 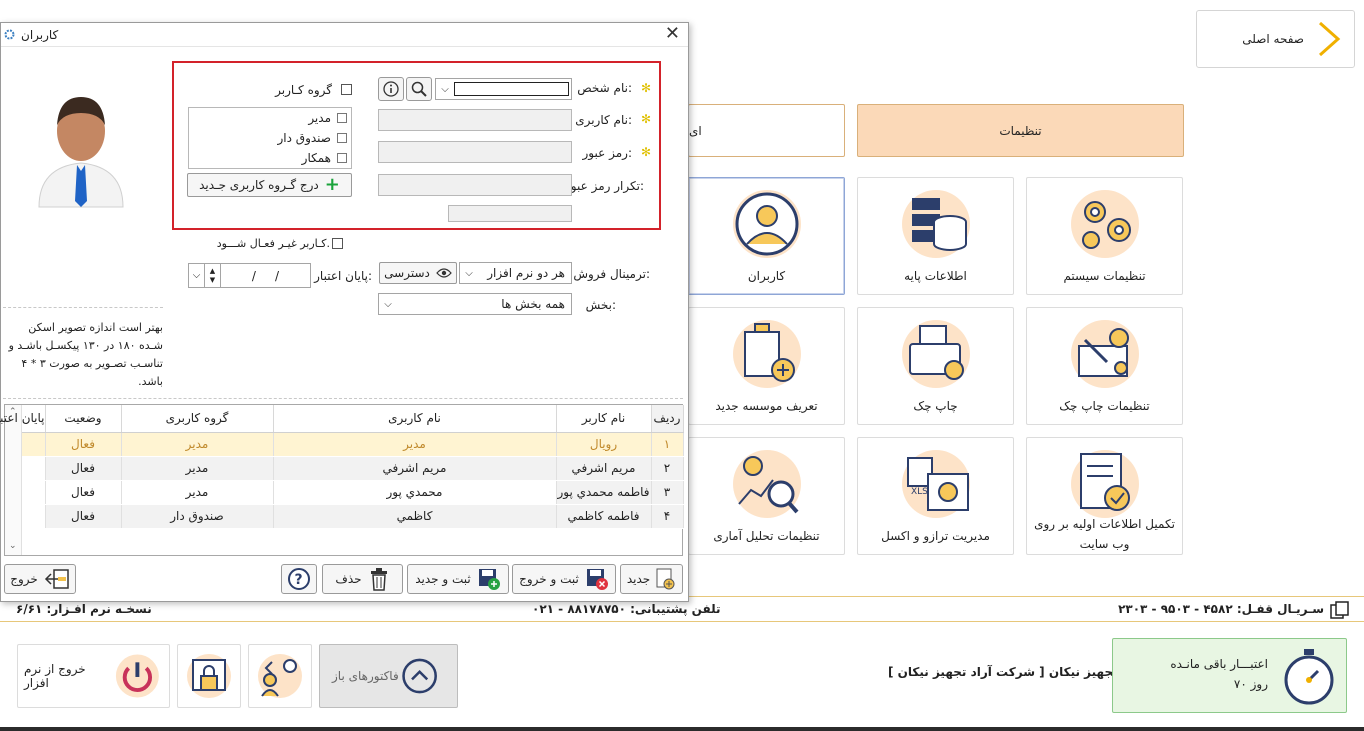 What do you see at coordinates (415, 419) in the screenshot?
I see `column-header: نام کاربری` at bounding box center [415, 419].